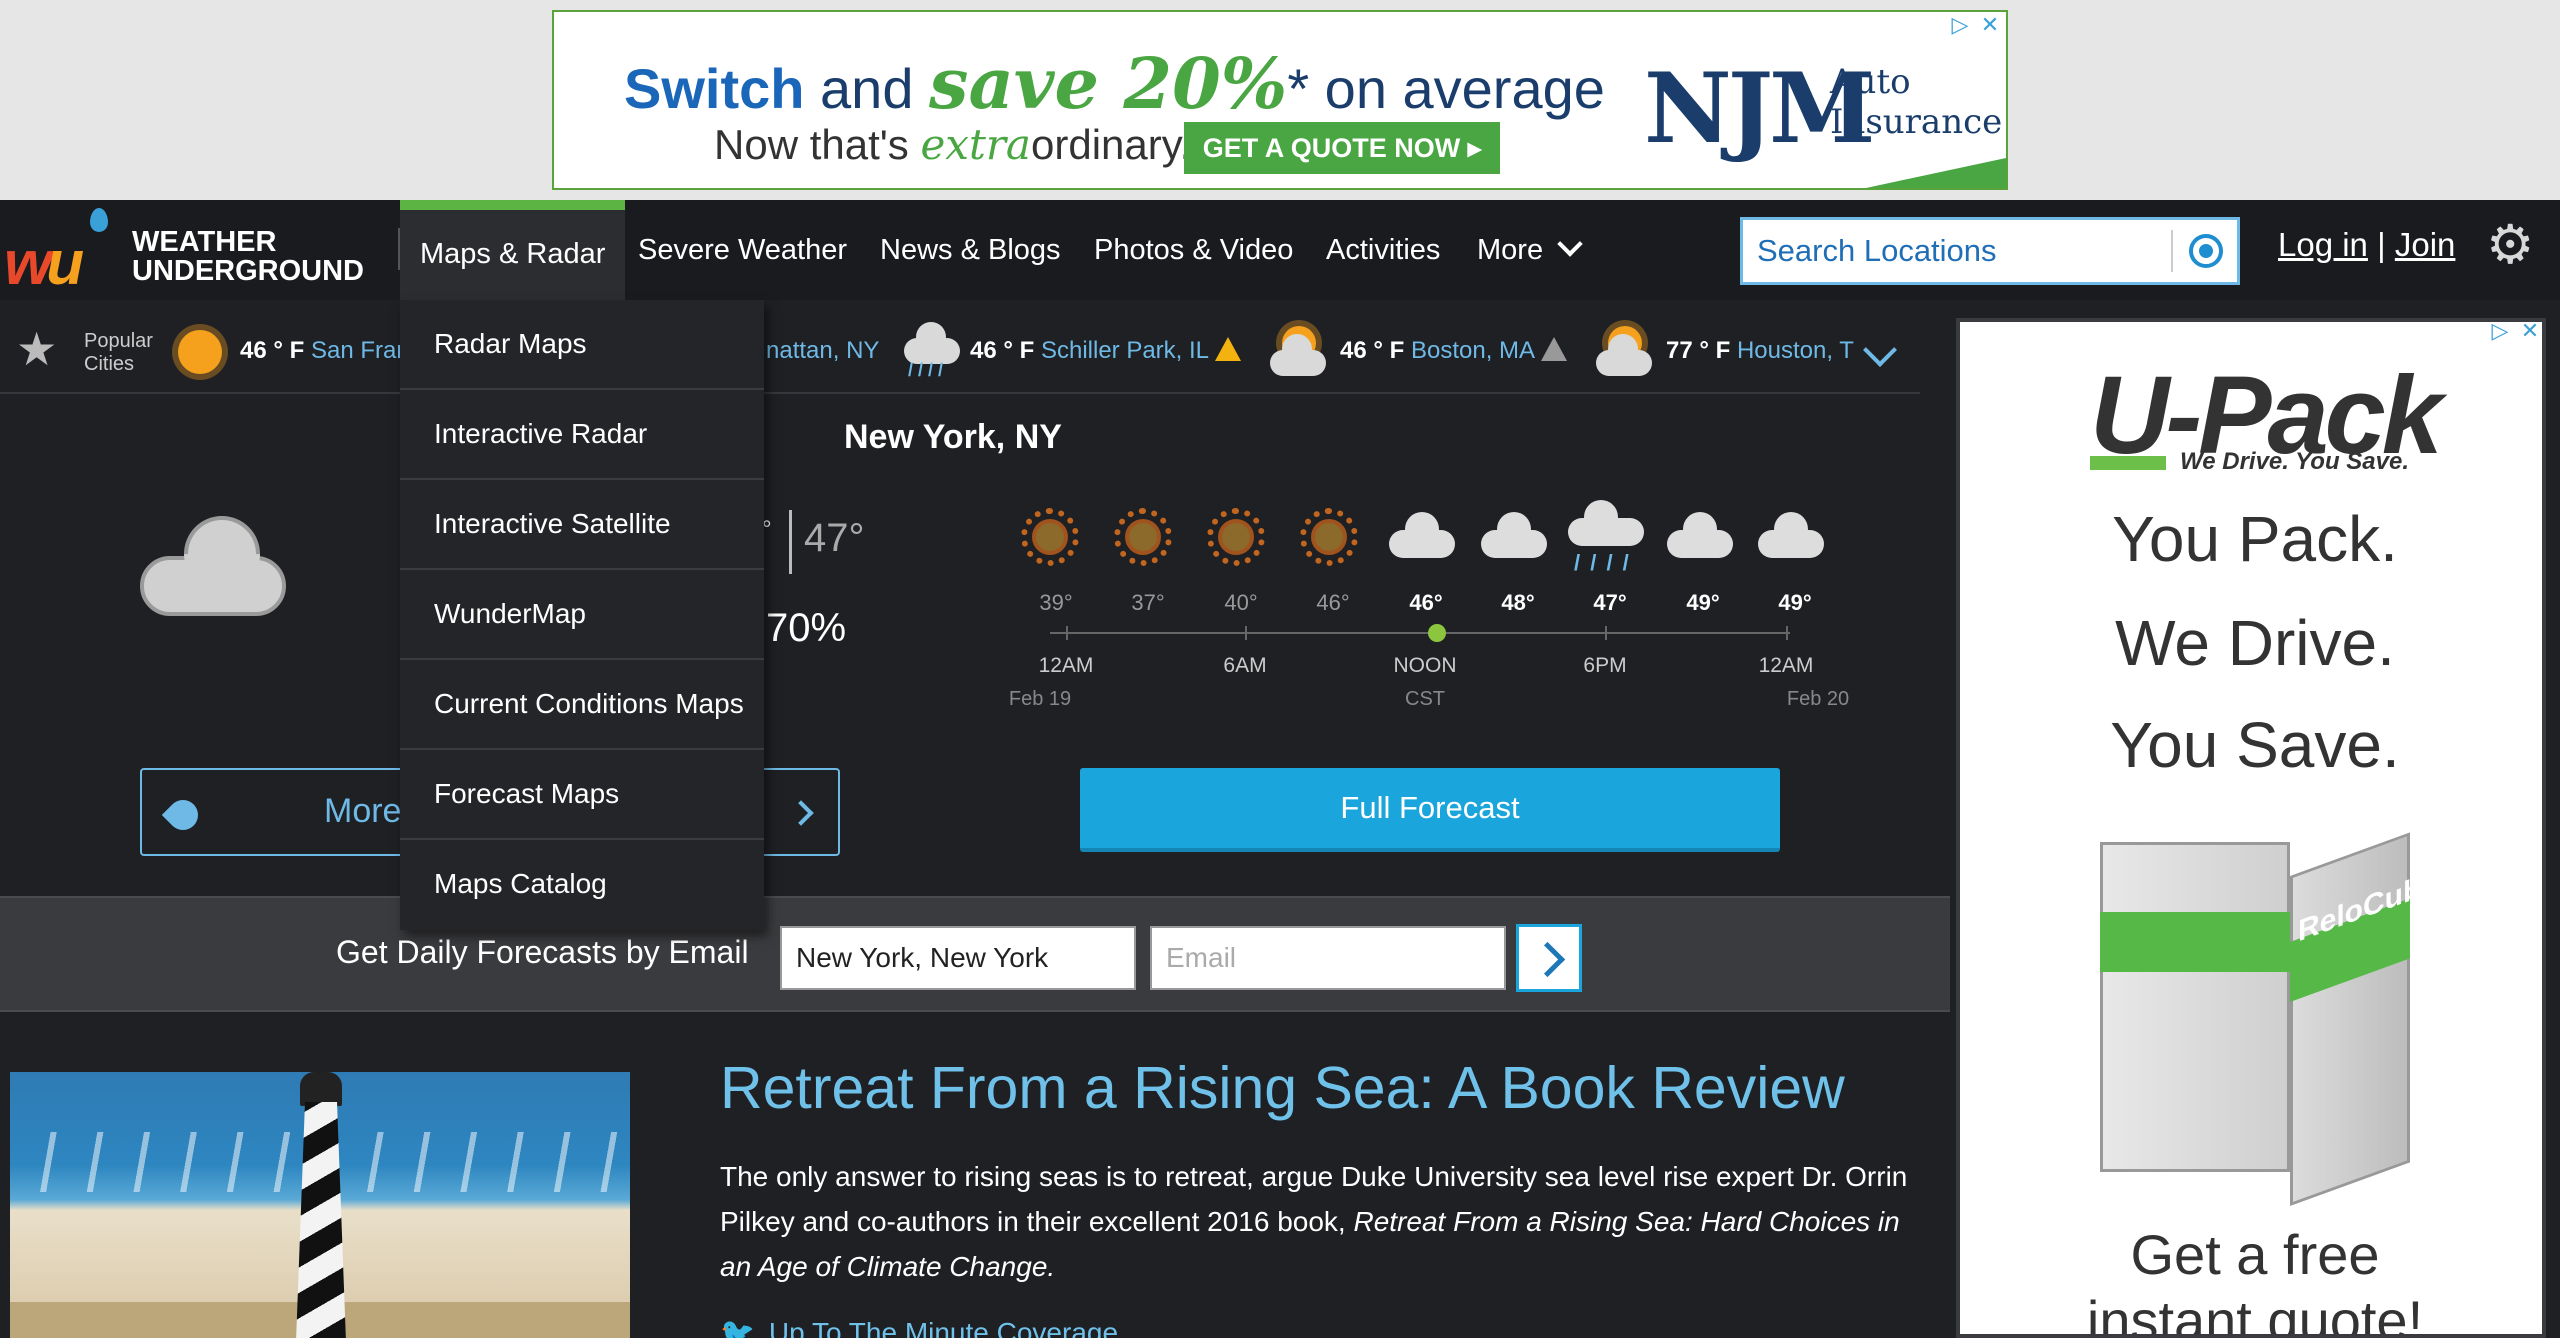 The width and height of the screenshot is (2560, 1338). Describe the element at coordinates (2206, 251) in the screenshot. I see `locate-me-icon` at that location.